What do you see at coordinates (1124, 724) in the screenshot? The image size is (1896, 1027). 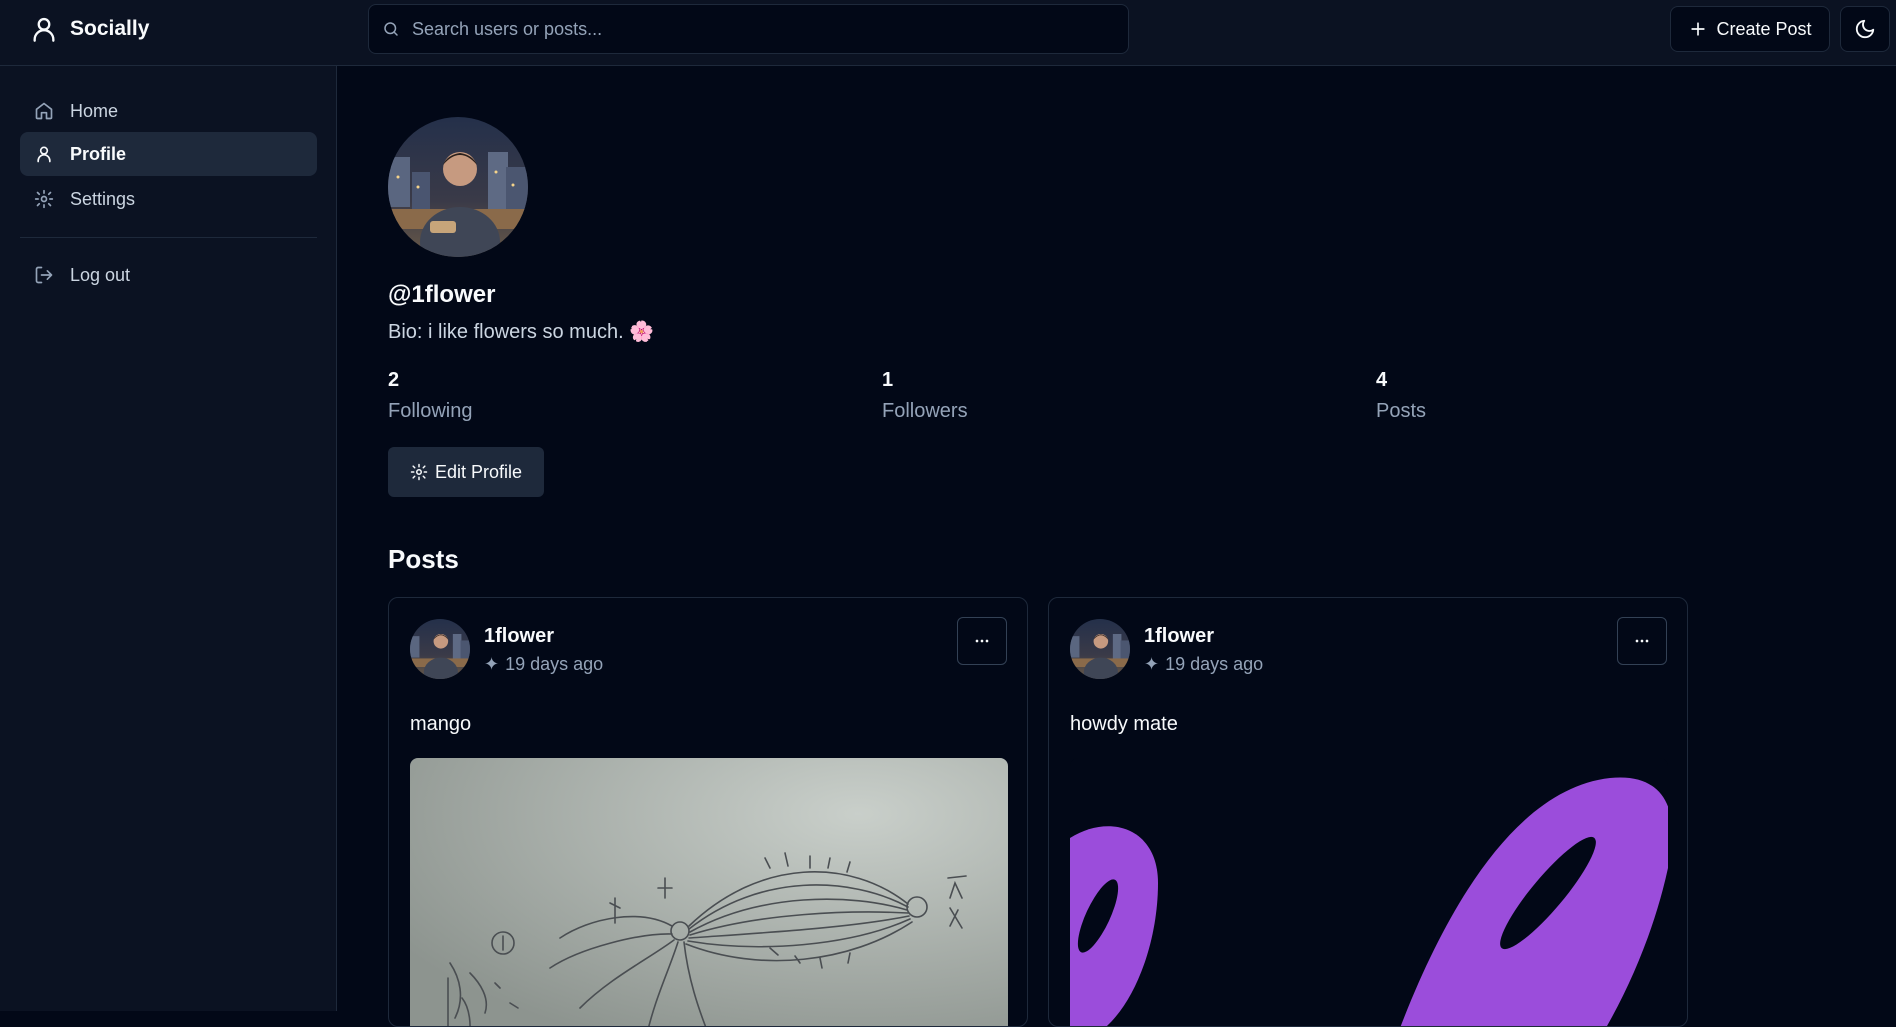 I see `post-content: howdy mate` at bounding box center [1124, 724].